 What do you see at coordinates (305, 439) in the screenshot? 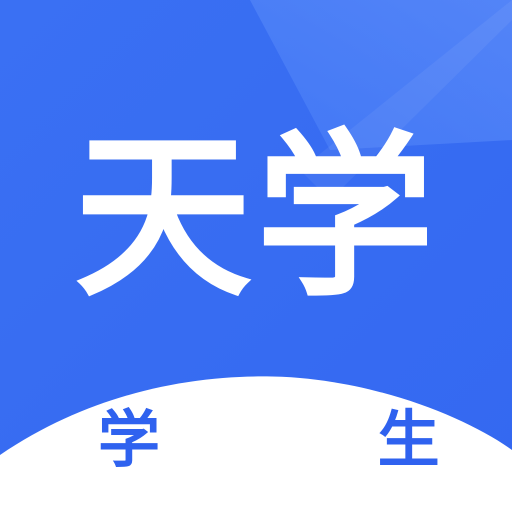
I see `app-subtitle: 学 生` at bounding box center [305, 439].